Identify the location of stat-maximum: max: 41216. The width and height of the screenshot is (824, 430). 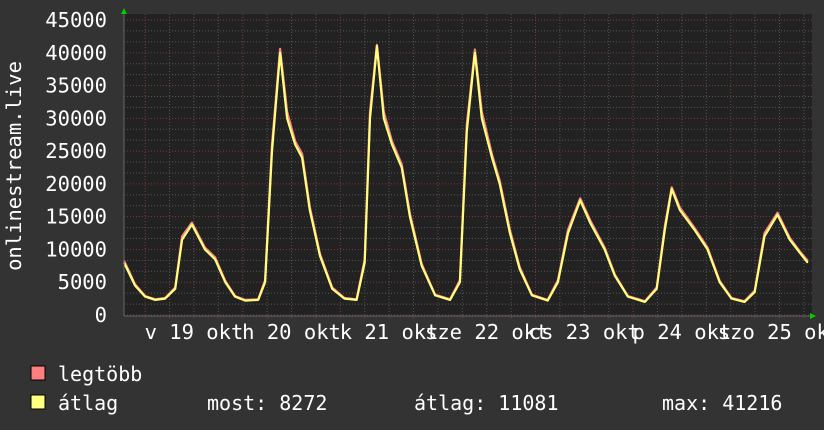
(722, 403).